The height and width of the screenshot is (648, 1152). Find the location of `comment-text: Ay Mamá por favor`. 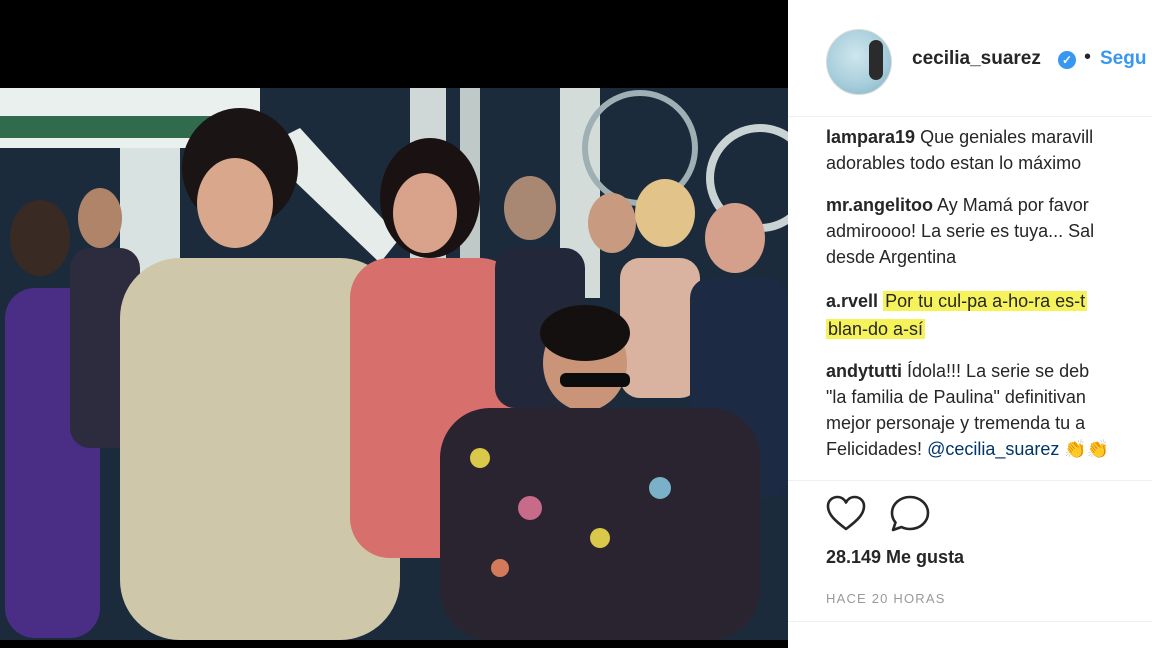

comment-text: Ay Mamá por favor is located at coordinates (1013, 205).